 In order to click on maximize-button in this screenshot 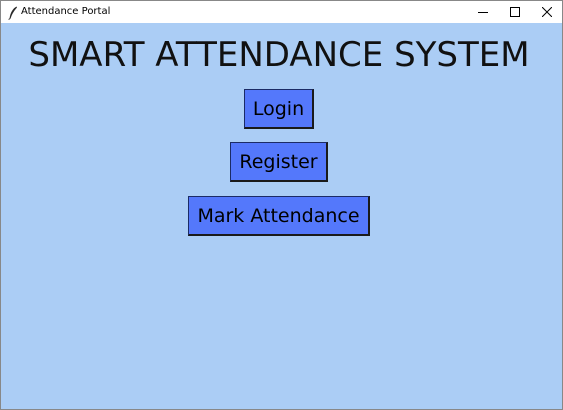, I will do `click(515, 12)`.